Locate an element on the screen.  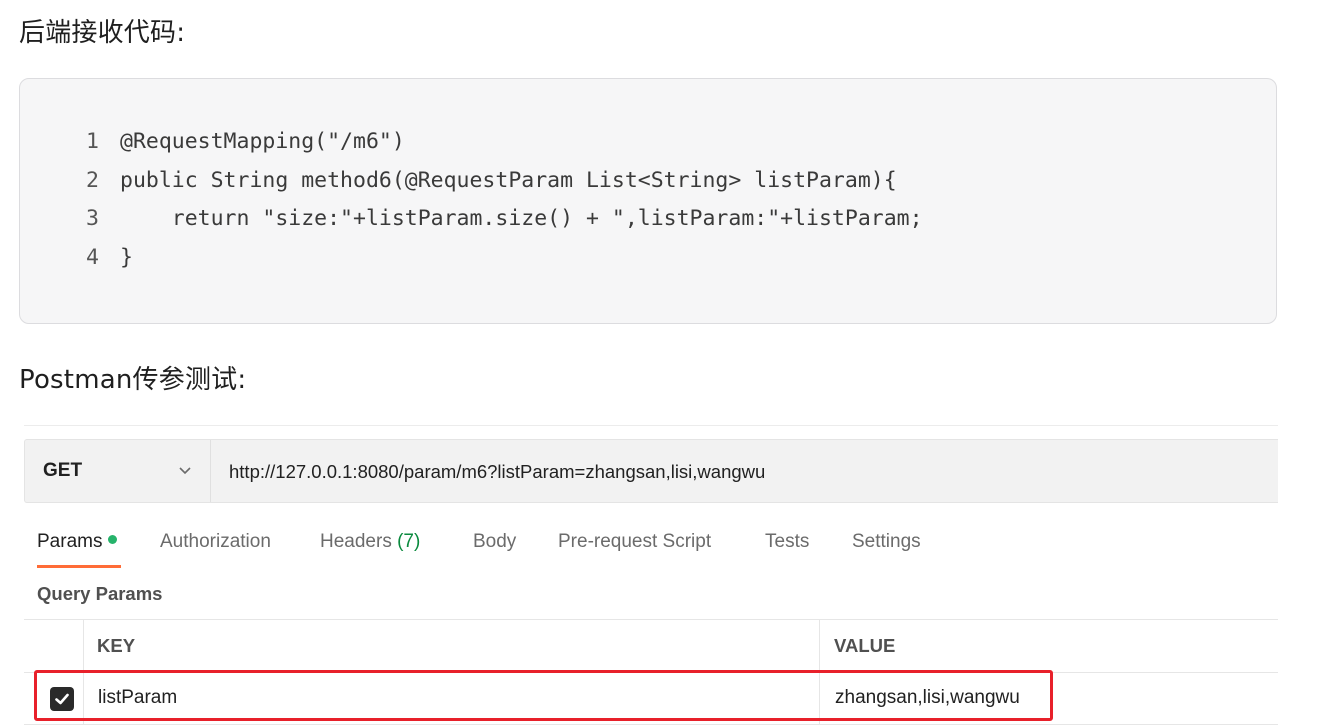
query-params-title: Query Params is located at coordinates (100, 593).